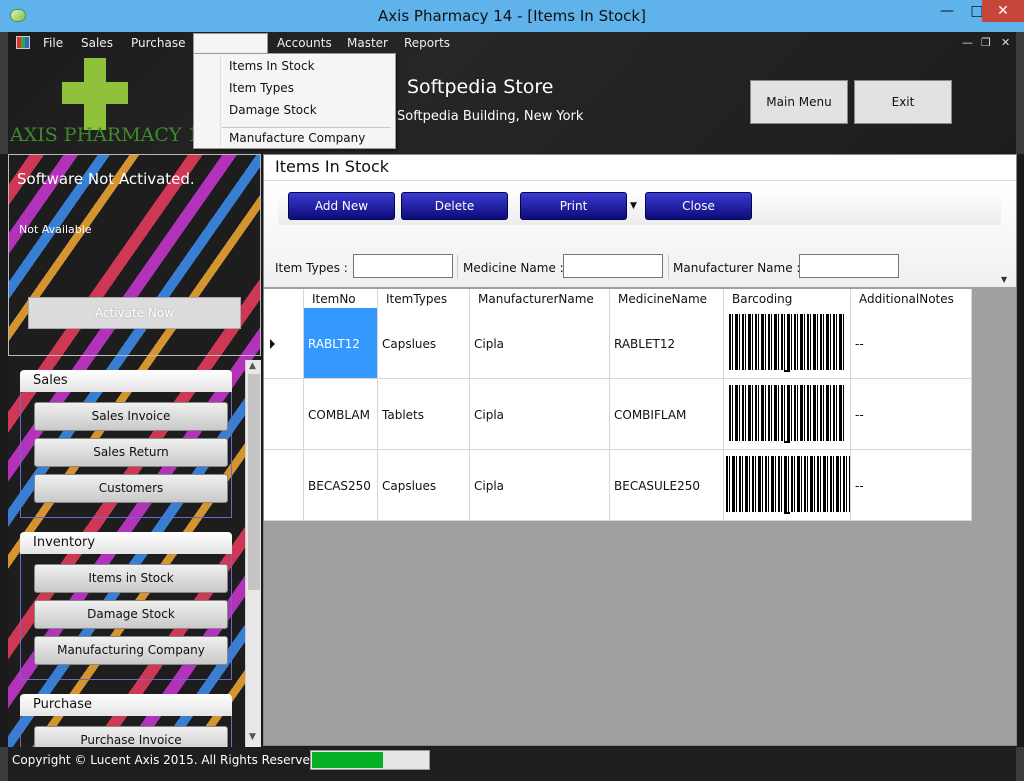 This screenshot has width=1024, height=781. Describe the element at coordinates (490, 116) in the screenshot. I see `store-address: Softpedia Building, New York` at that location.